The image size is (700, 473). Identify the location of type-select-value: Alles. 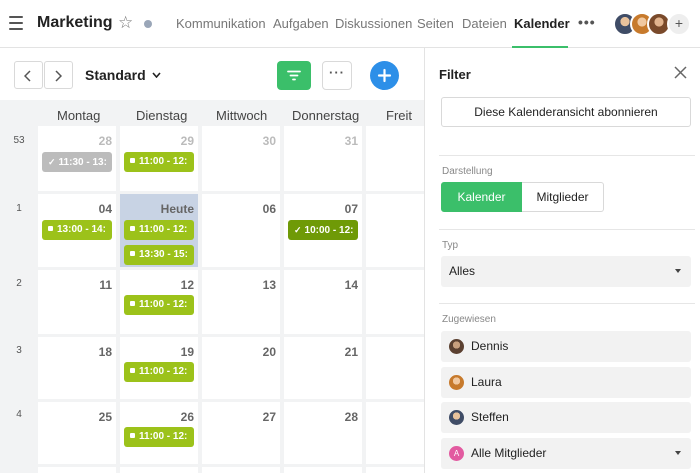
(462, 271).